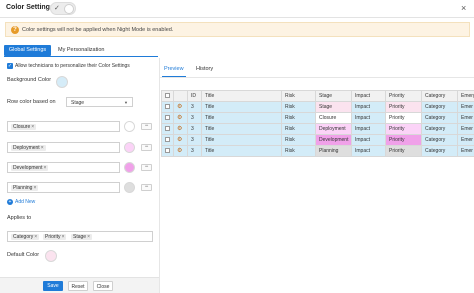 This screenshot has width=474, height=293. I want to click on tab-my-personalization: My Personalization, so click(81, 50).